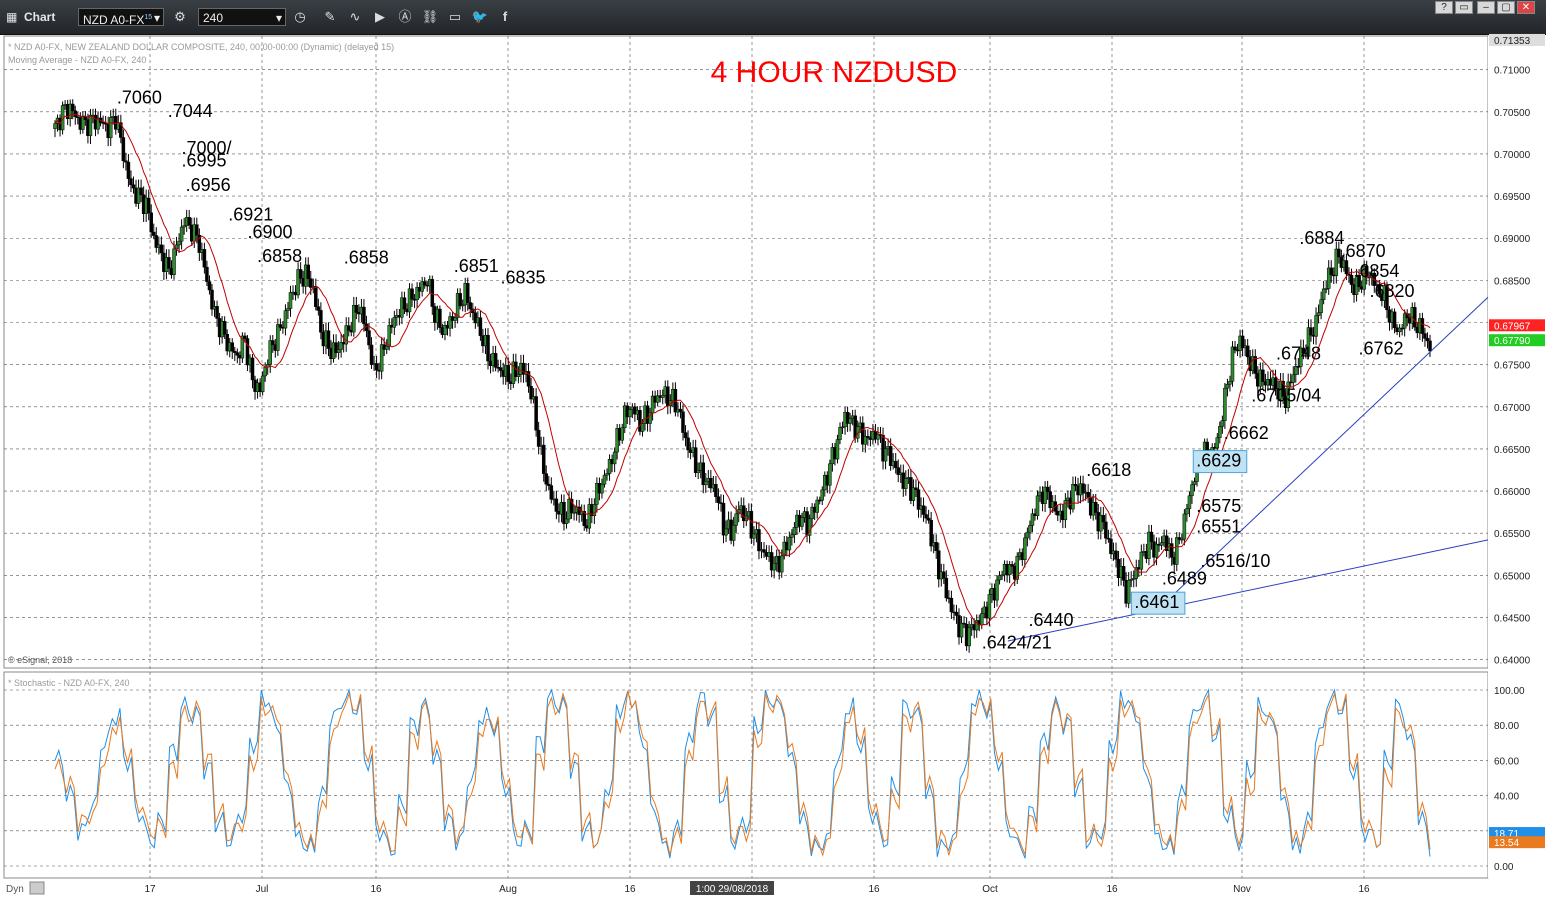 The height and width of the screenshot is (901, 1546). Describe the element at coordinates (139, 97) in the screenshot. I see `annotation-label: .7060` at that location.